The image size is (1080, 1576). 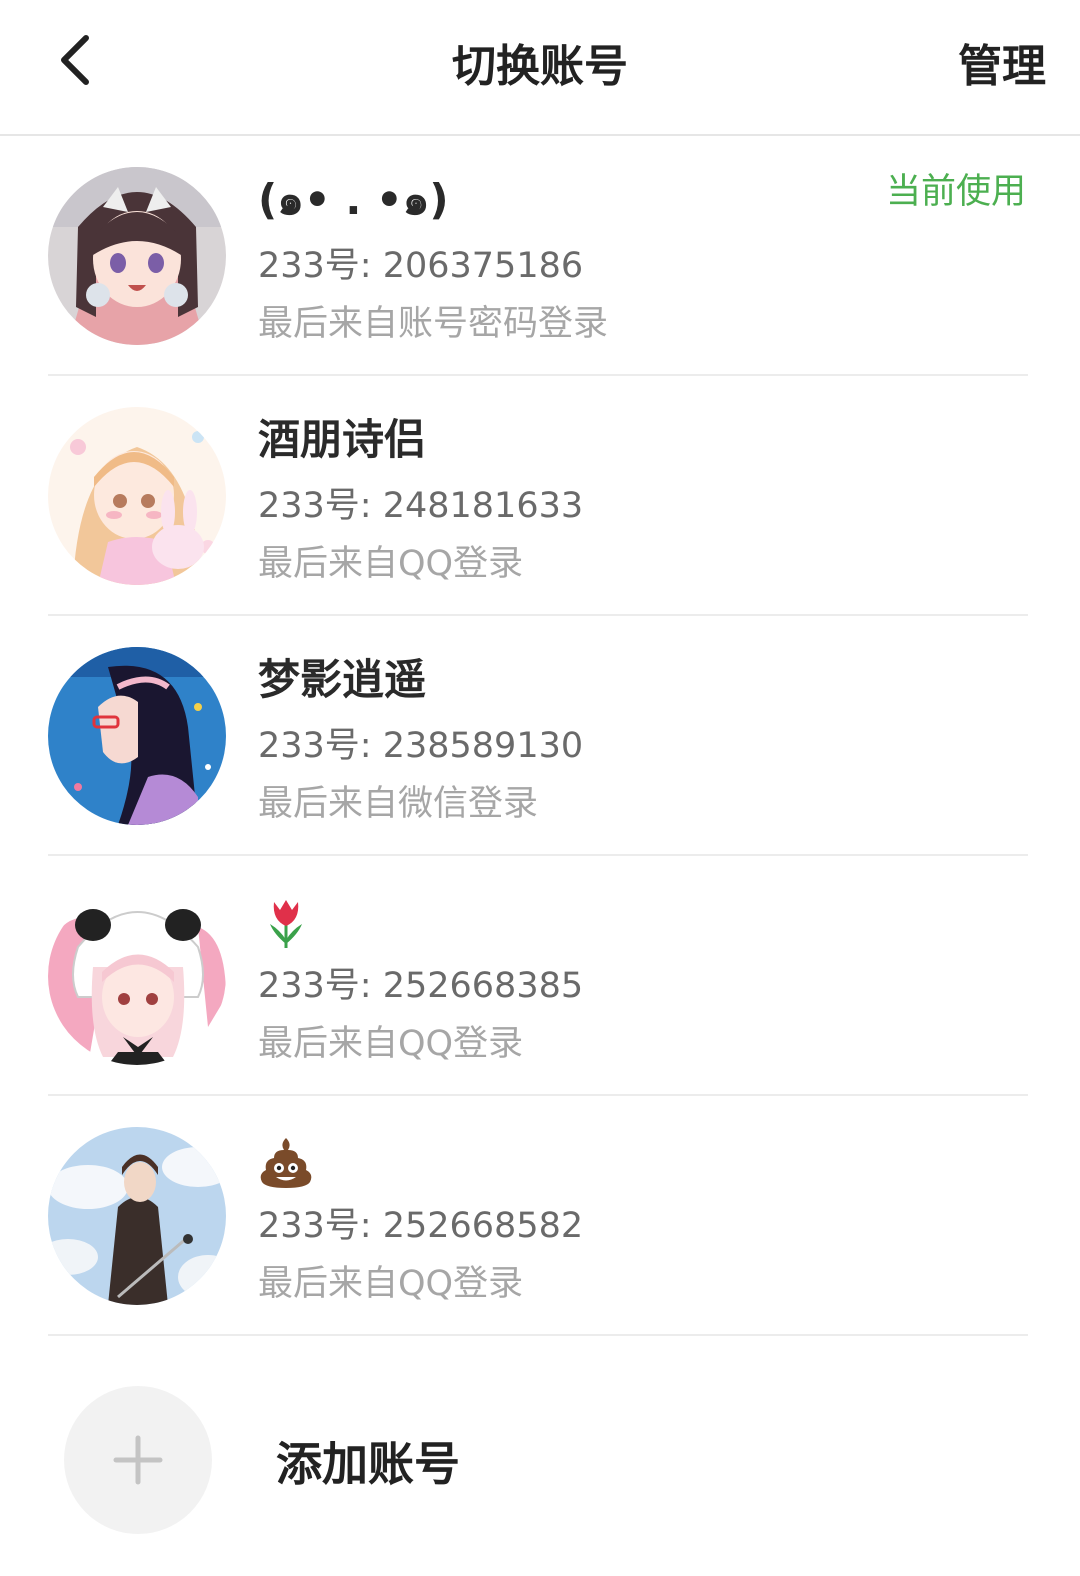 I want to click on account-id: 233号: 206375186, so click(x=421, y=266).